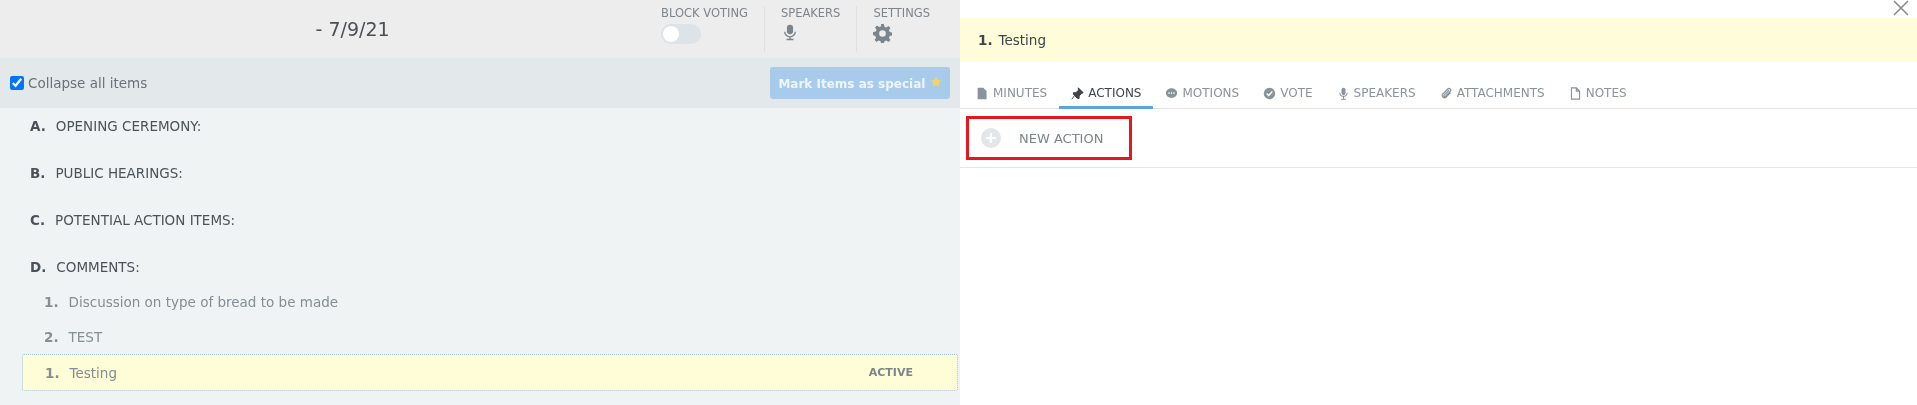 Image resolution: width=1917 pixels, height=405 pixels. What do you see at coordinates (704, 13) in the screenshot?
I see `block-voting-label: BLOCK VOTING` at bounding box center [704, 13].